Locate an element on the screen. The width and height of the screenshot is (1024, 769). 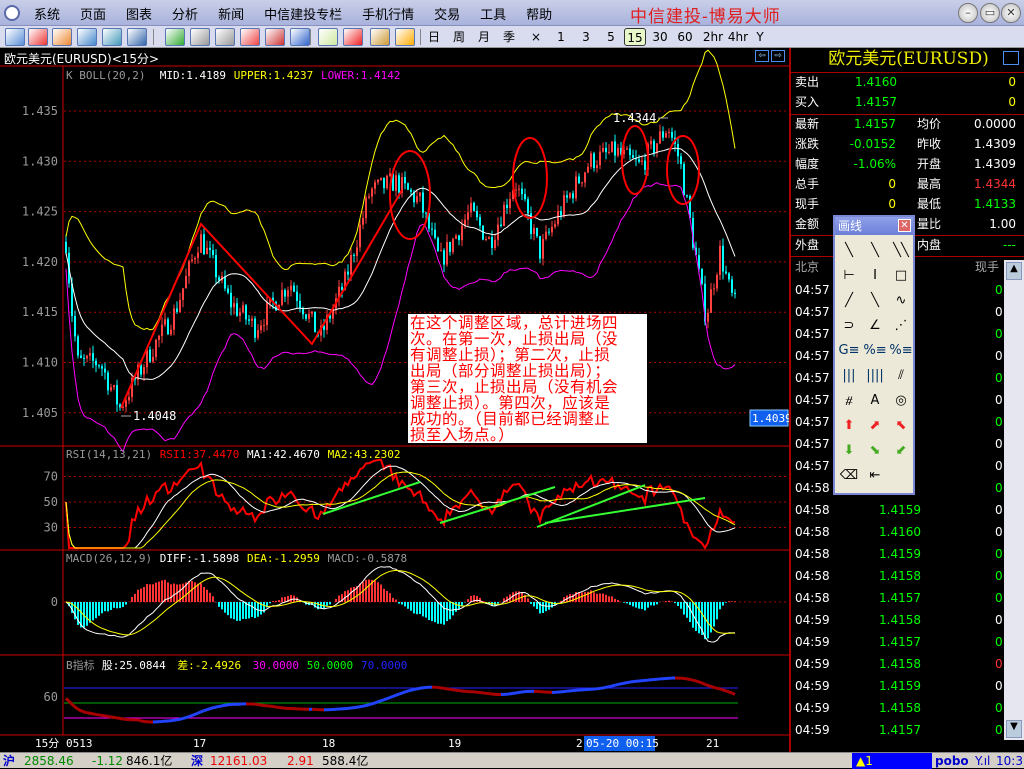
draw-tool-19-icon: A is located at coordinates (875, 400).